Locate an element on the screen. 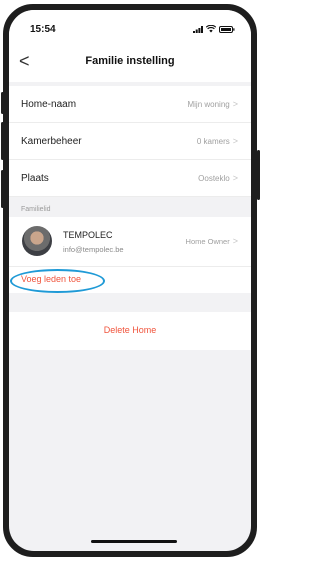 This screenshot has height=561, width=320. member-name: TEMPOLEC is located at coordinates (88, 235).